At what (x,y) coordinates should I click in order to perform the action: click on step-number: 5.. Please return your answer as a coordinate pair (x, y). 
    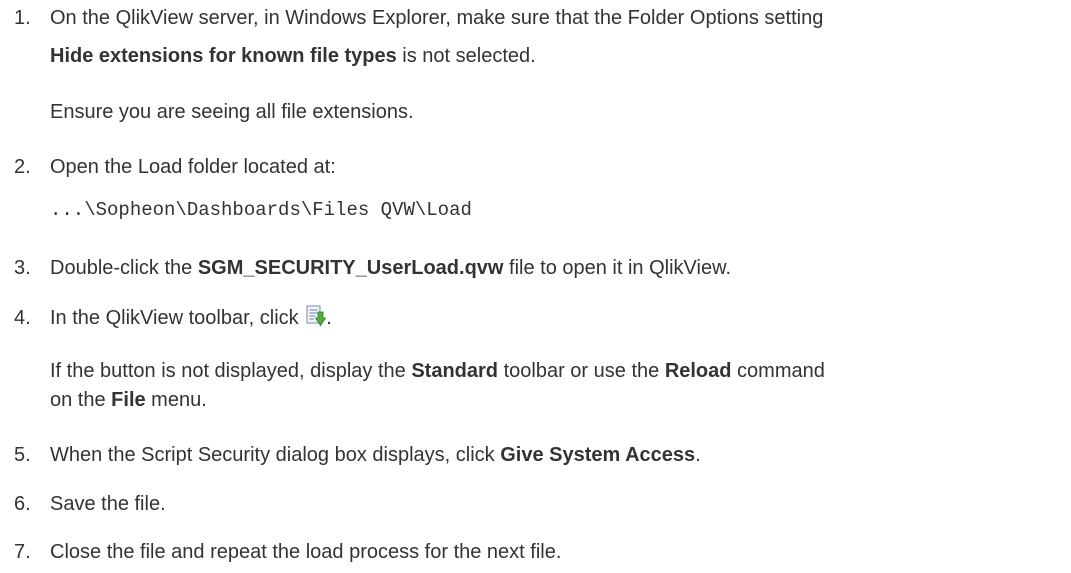
    Looking at the image, I should click on (22, 455).